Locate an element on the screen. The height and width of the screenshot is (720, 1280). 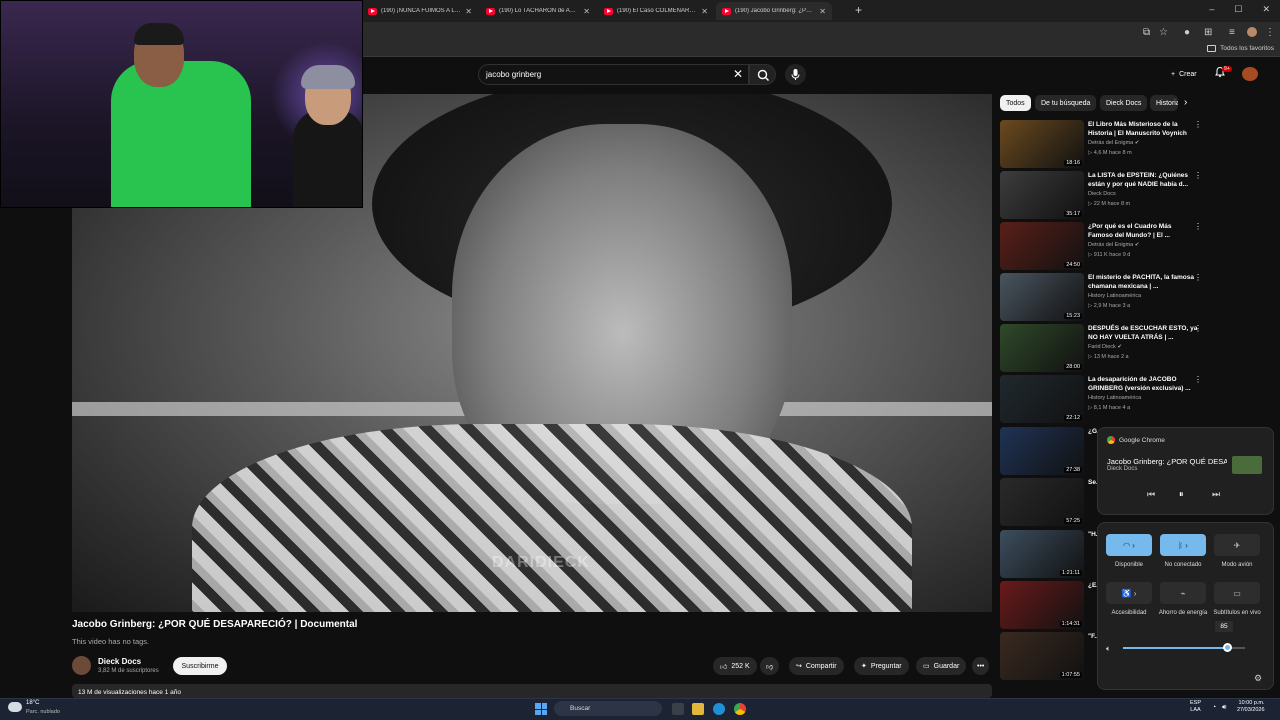
video-thumbnail: 24:50 is located at coordinates (1042, 246).